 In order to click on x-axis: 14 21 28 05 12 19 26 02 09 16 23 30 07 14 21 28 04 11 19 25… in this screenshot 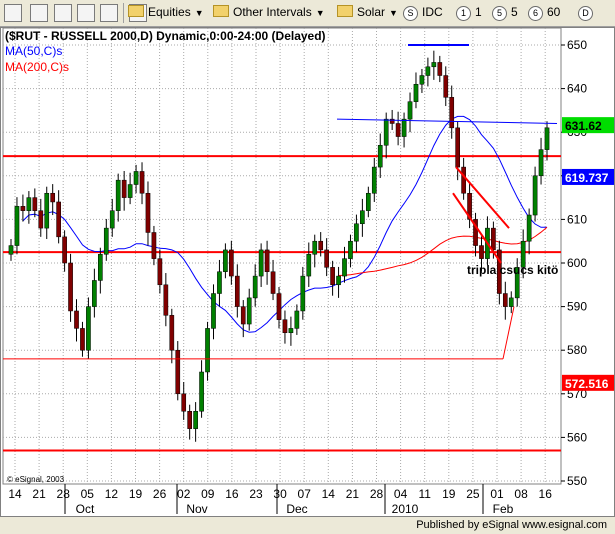, I will do `click(280, 500)`.